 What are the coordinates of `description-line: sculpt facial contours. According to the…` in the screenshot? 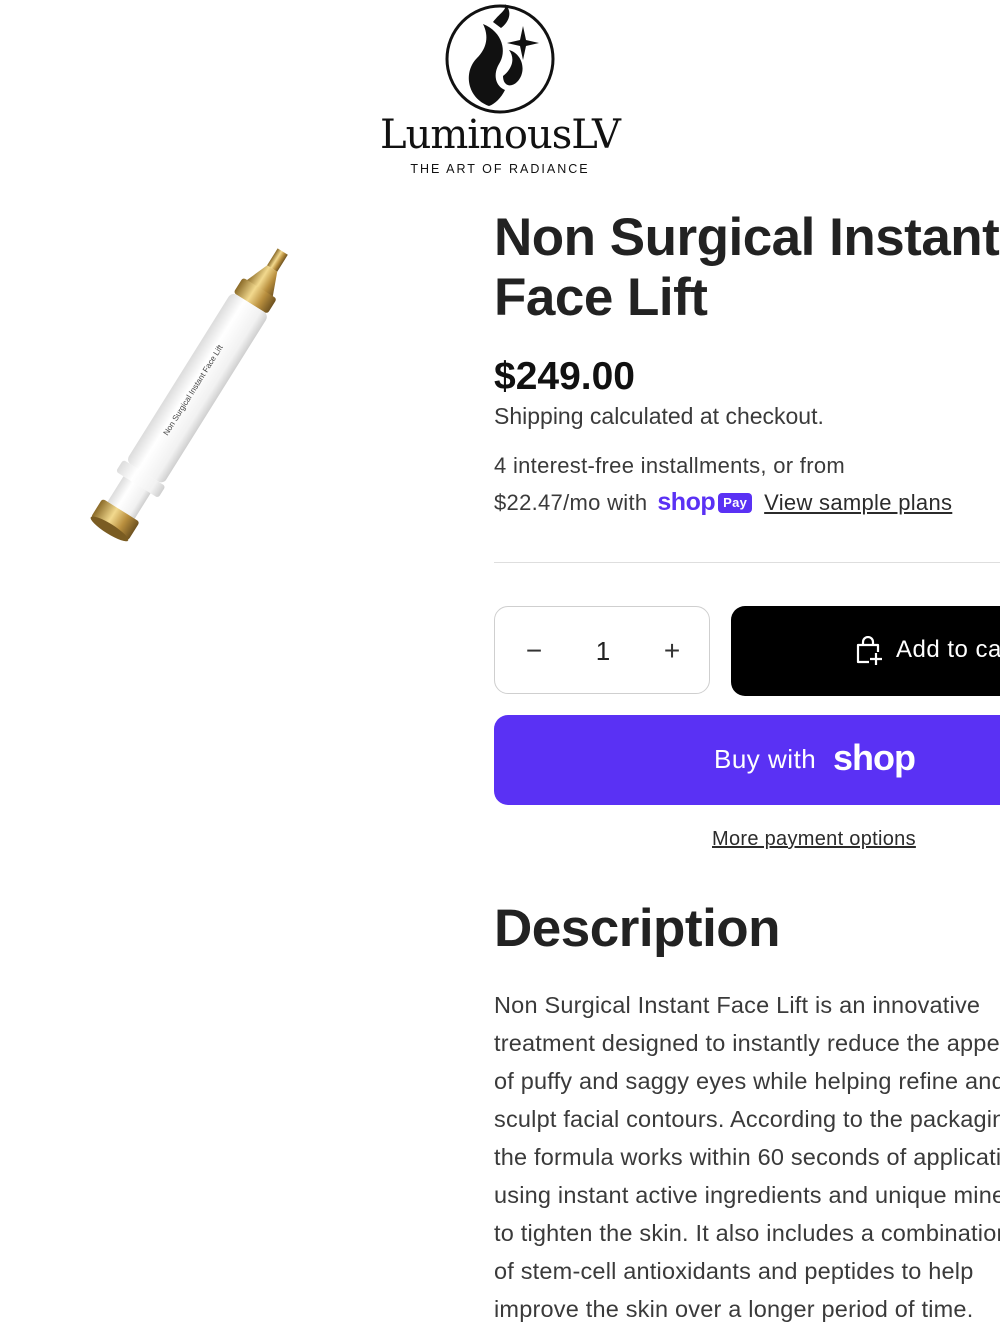 It's located at (747, 1119).